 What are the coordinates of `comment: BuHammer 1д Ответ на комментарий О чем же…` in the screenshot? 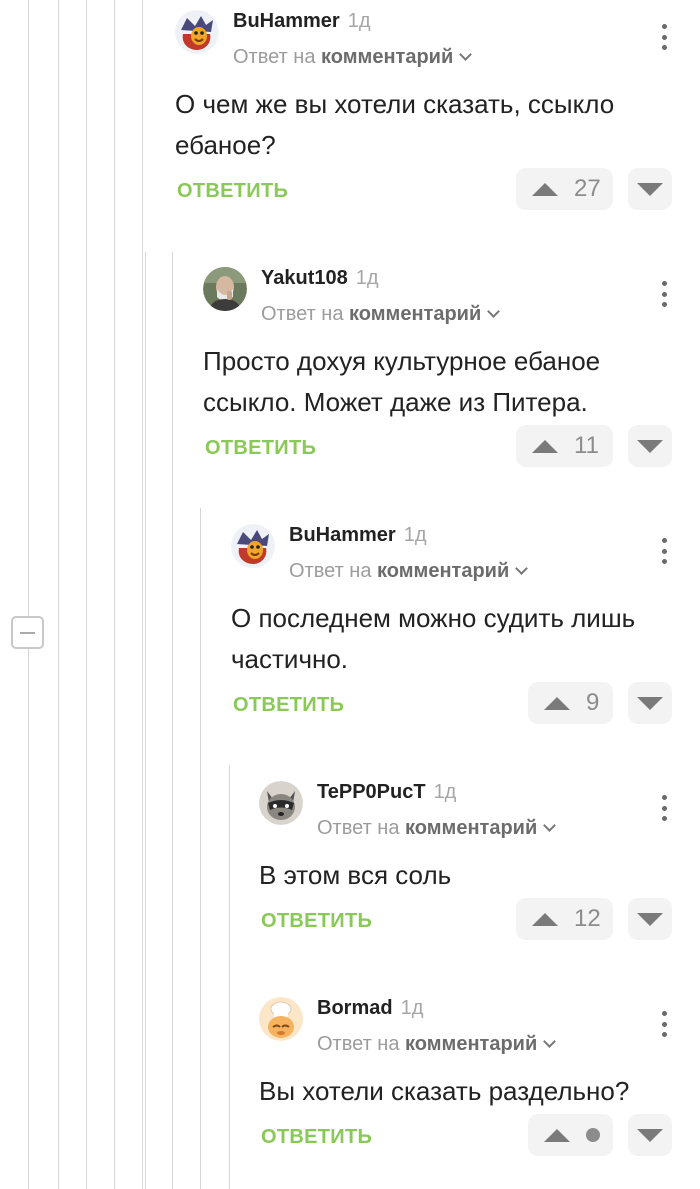 It's located at (437, 108).